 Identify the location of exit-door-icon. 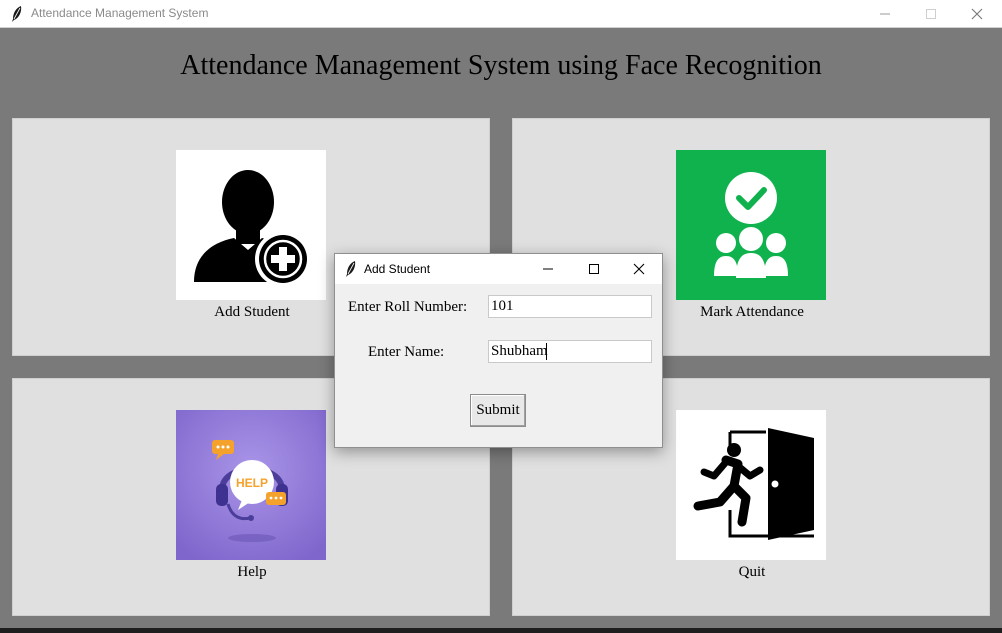
(751, 485).